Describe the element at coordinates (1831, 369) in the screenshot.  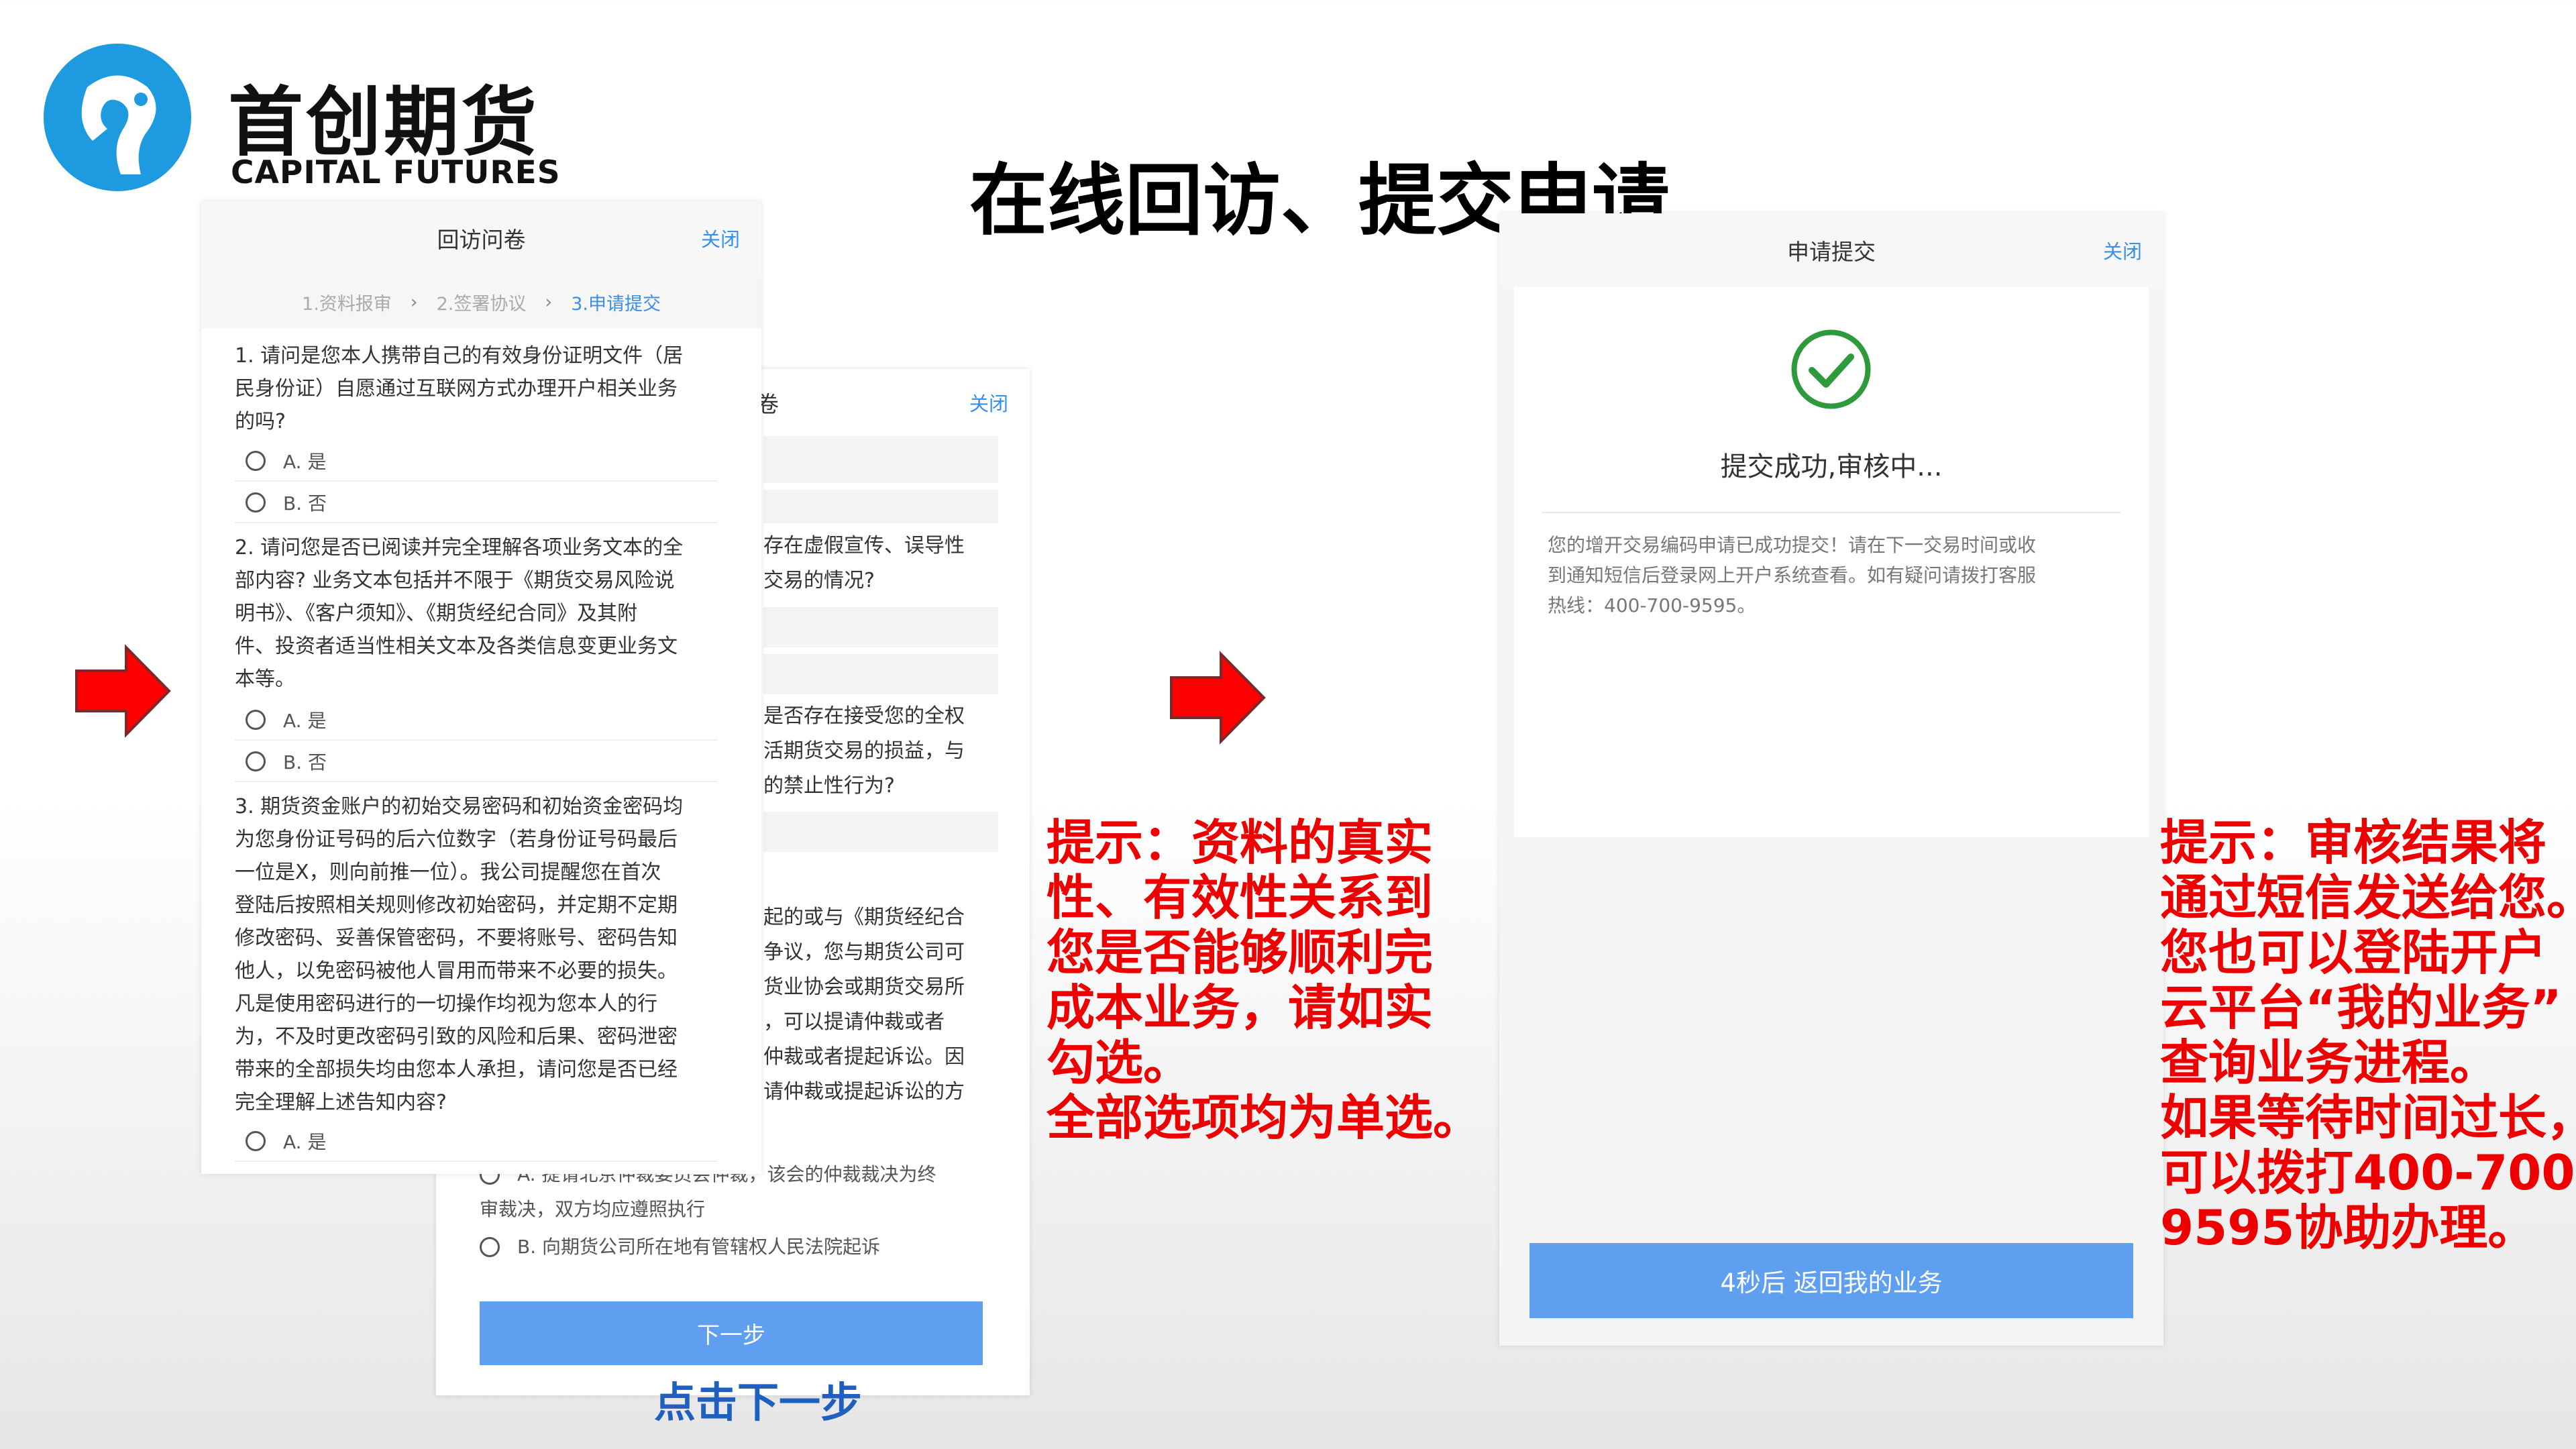
I see `success-check-icon` at that location.